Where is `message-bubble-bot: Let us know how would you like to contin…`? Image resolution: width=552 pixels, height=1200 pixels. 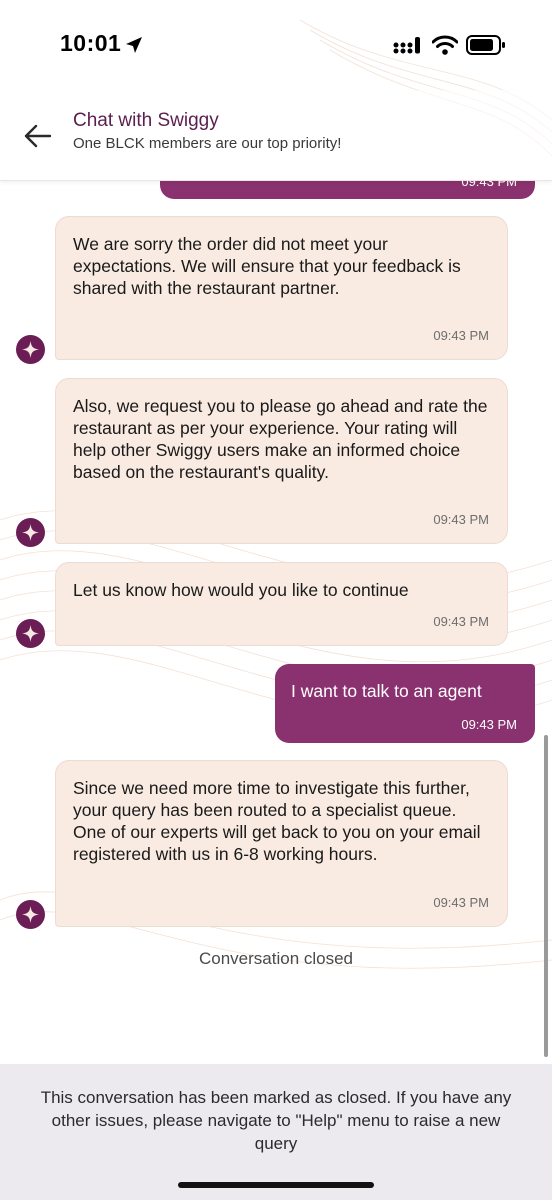 message-bubble-bot: Let us know how would you like to contin… is located at coordinates (281, 604).